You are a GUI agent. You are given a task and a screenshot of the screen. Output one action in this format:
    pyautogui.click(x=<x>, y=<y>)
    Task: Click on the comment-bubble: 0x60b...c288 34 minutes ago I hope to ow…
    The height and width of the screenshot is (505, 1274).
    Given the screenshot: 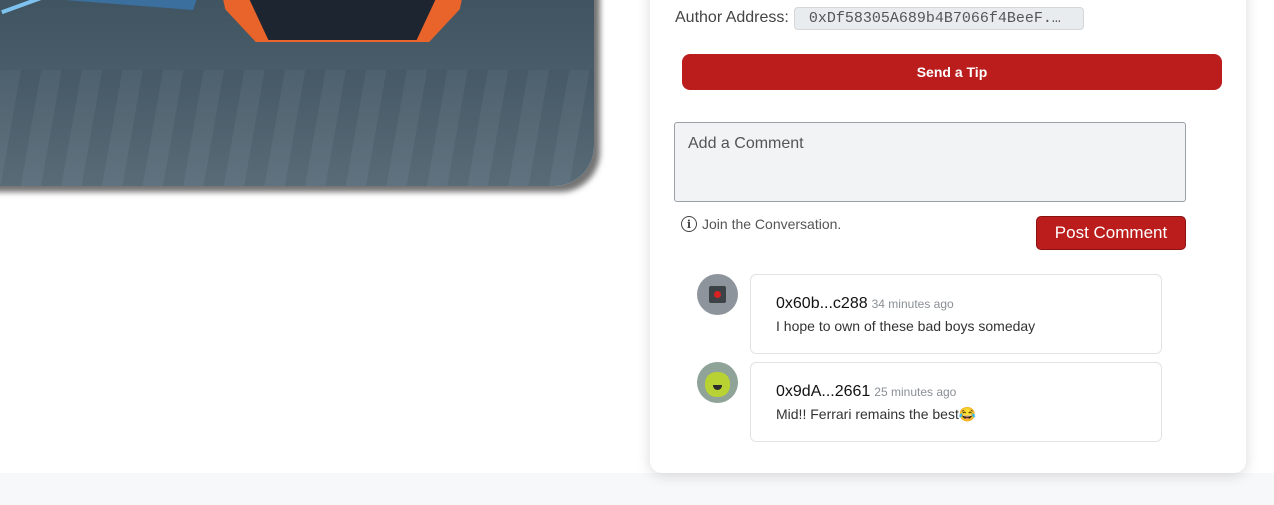 What is the action you would take?
    pyautogui.click(x=956, y=314)
    